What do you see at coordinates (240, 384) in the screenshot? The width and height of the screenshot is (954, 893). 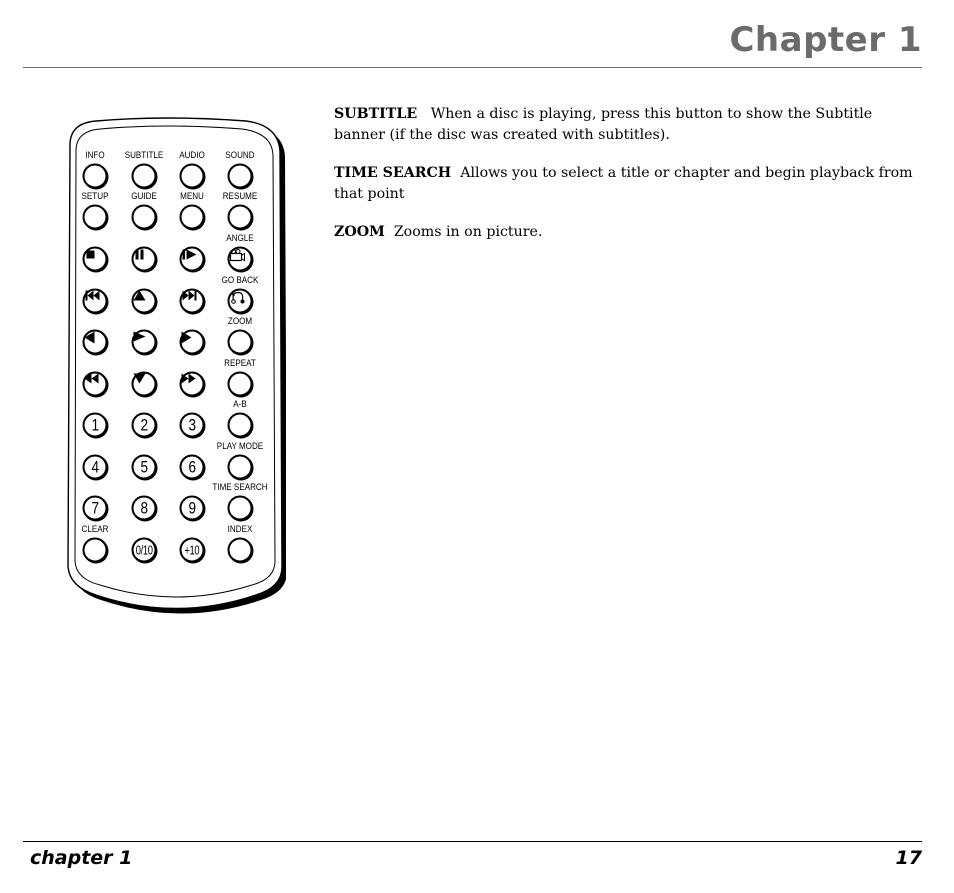 I see `remote-button-repeat` at bounding box center [240, 384].